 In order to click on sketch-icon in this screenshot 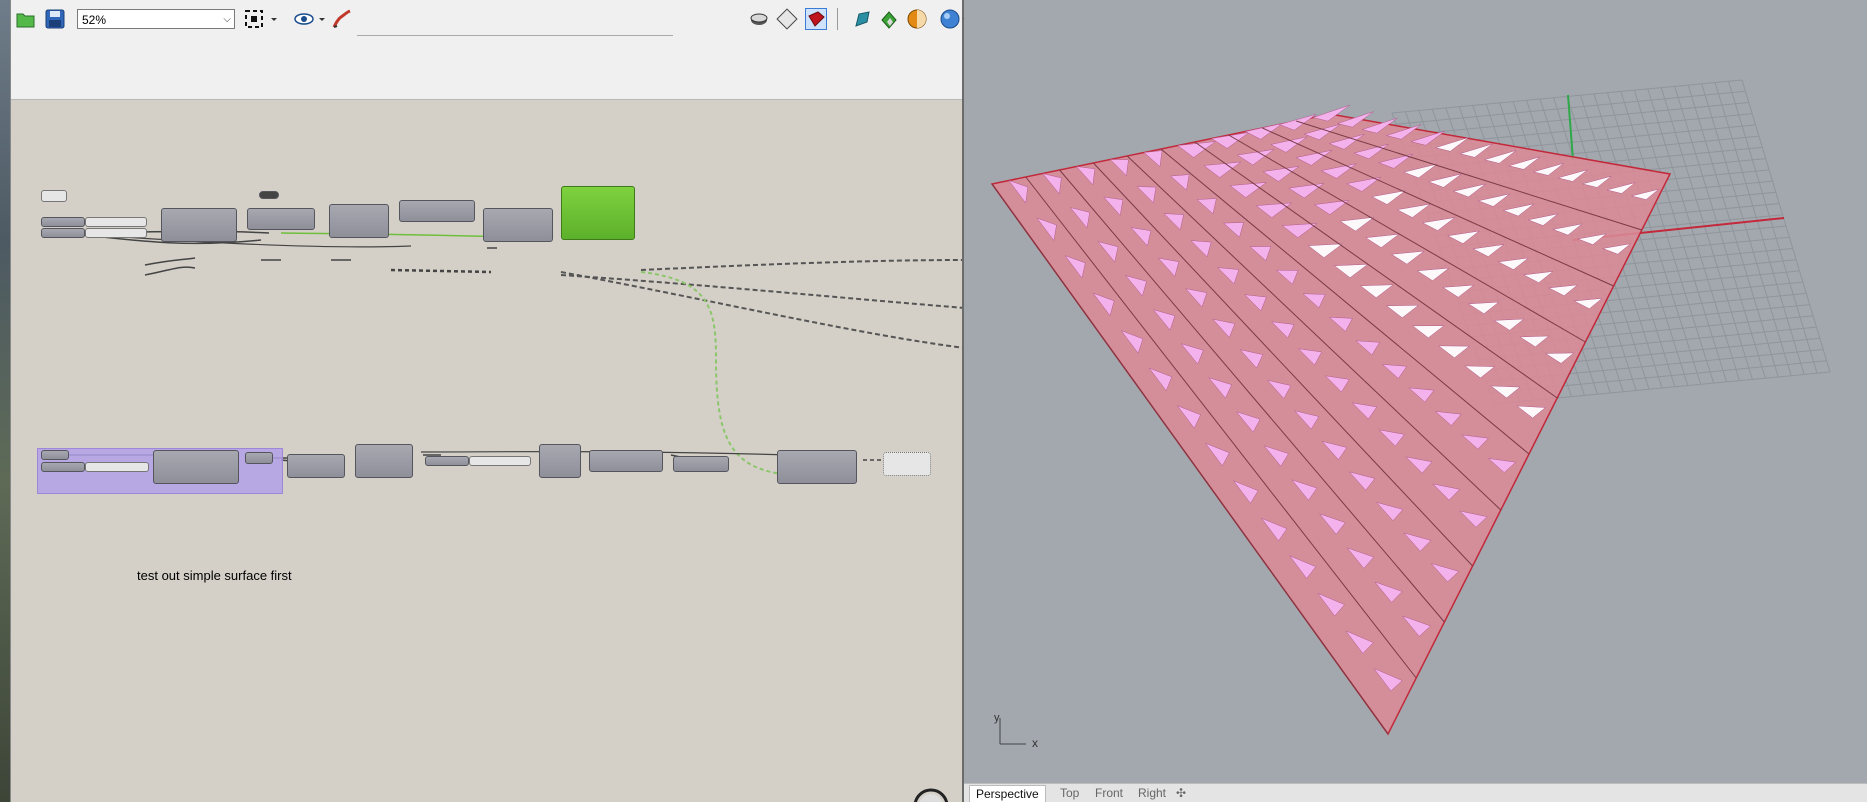, I will do `click(342, 19)`.